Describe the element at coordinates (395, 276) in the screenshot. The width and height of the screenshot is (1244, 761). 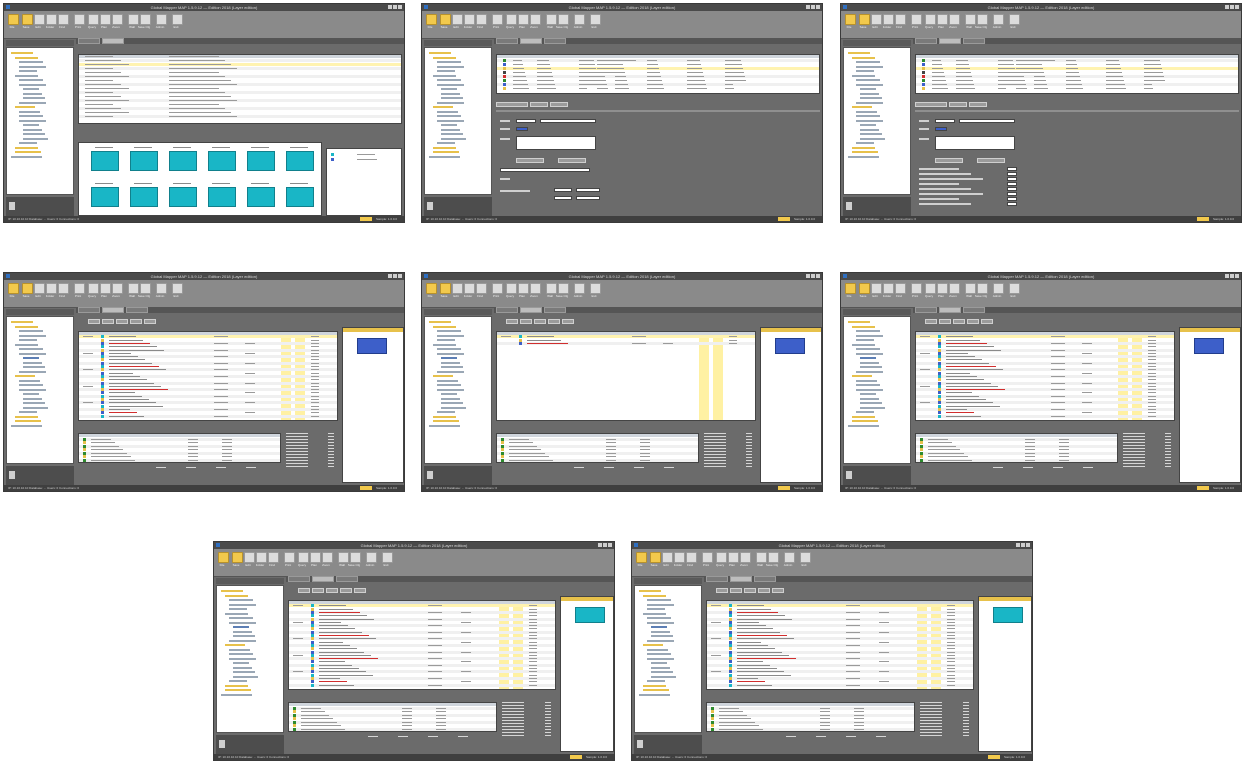
I see `maximize-icon` at that location.